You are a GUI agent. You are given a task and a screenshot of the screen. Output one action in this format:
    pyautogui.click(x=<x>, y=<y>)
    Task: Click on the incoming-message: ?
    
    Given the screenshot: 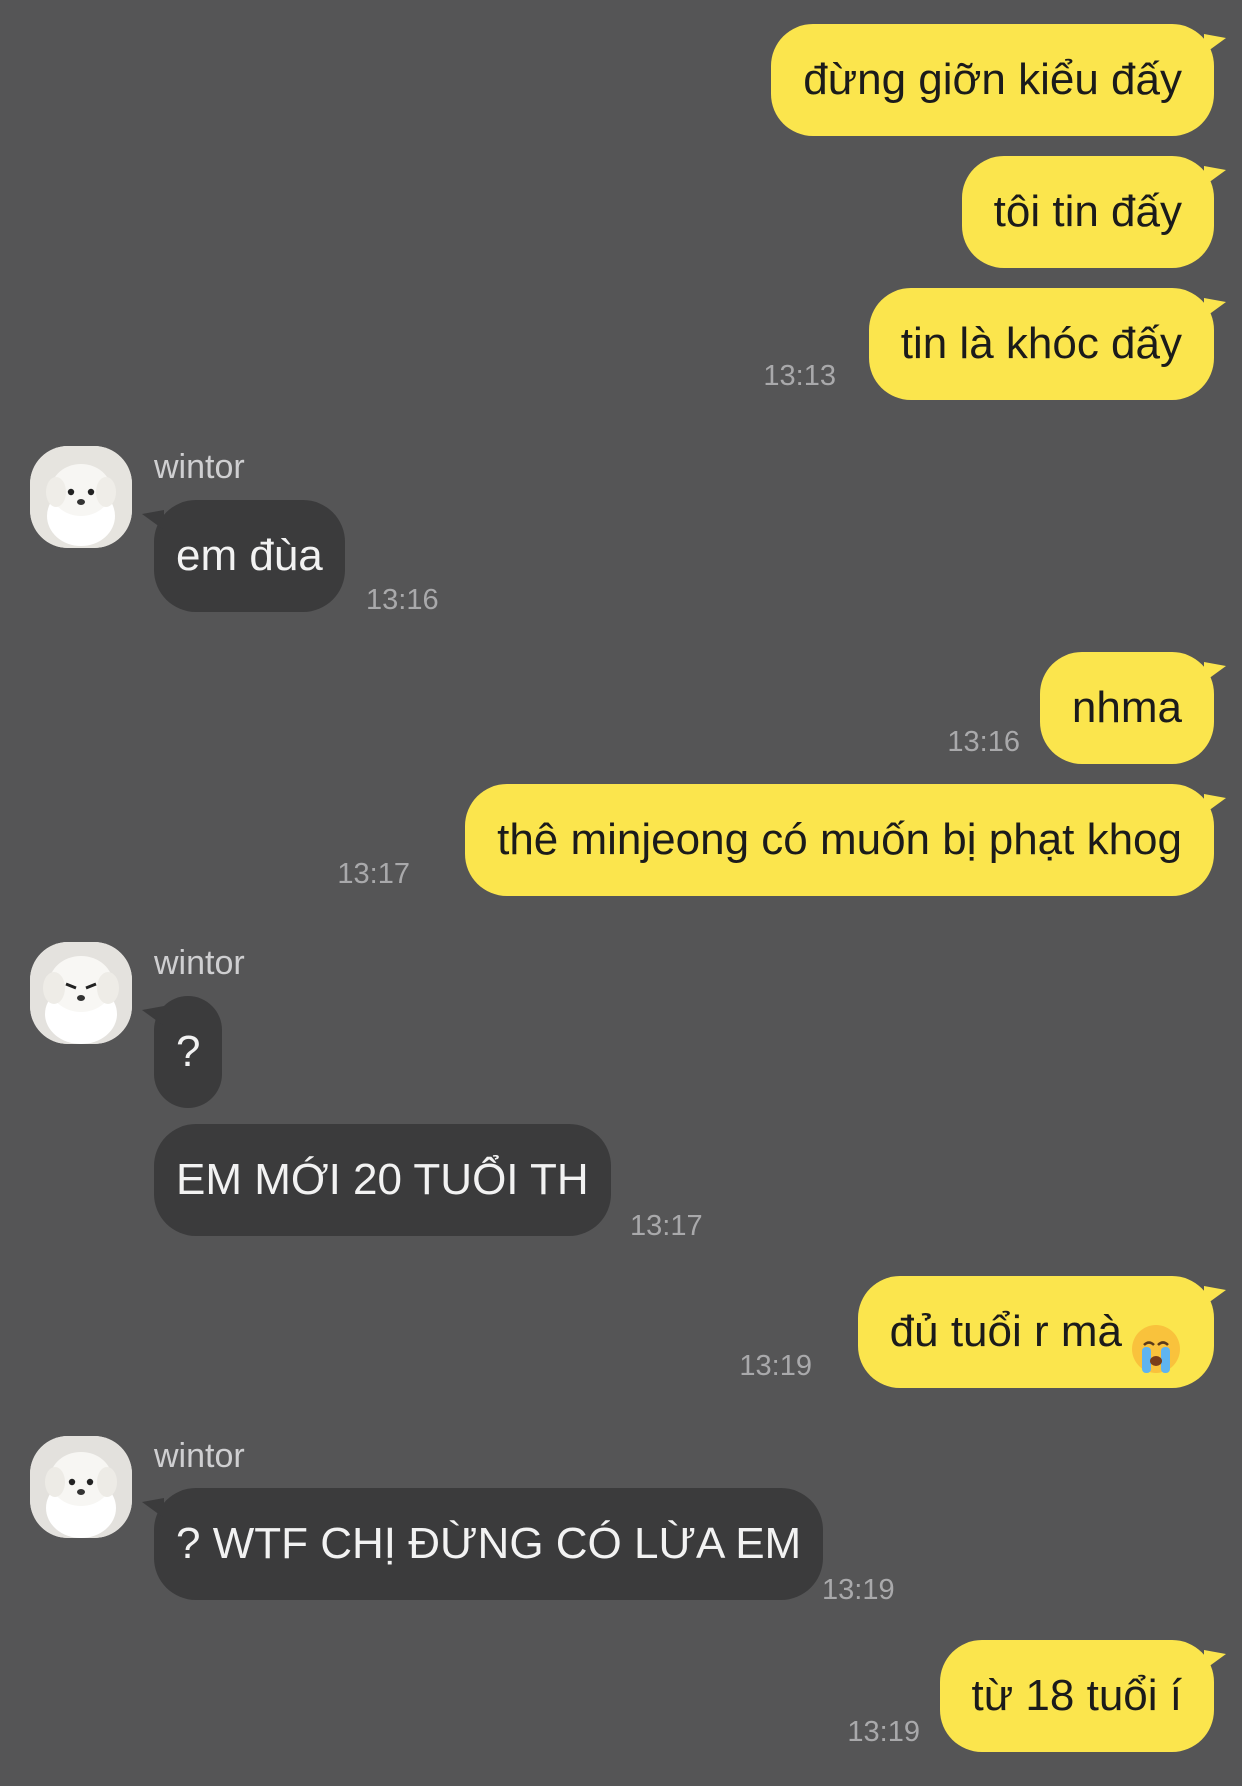 What is the action you would take?
    pyautogui.click(x=182, y=1052)
    